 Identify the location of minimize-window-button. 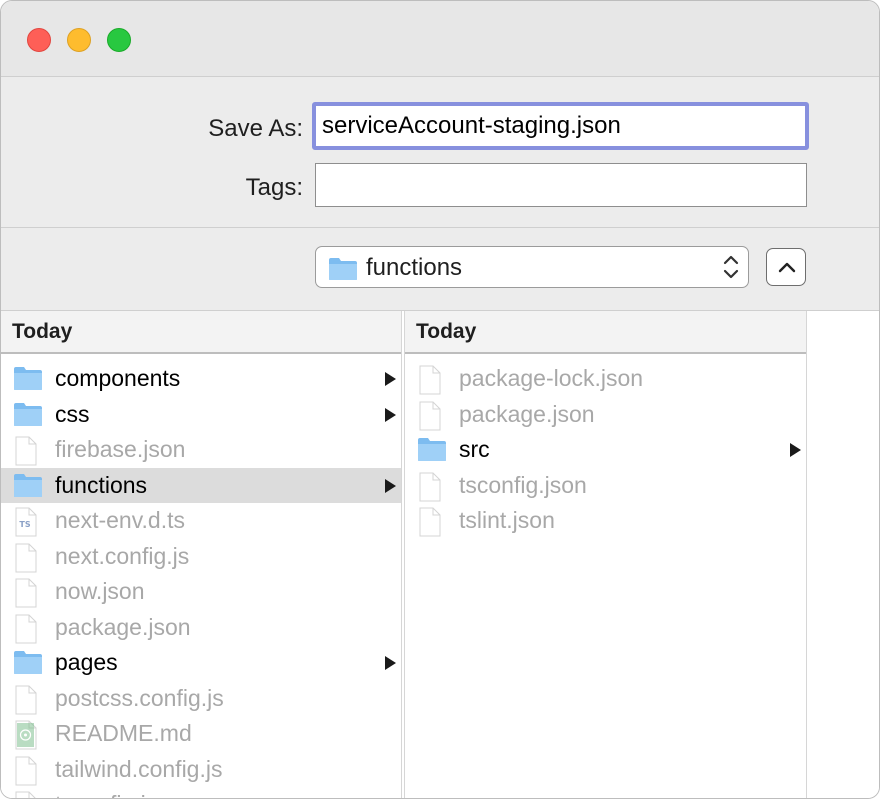
(79, 40).